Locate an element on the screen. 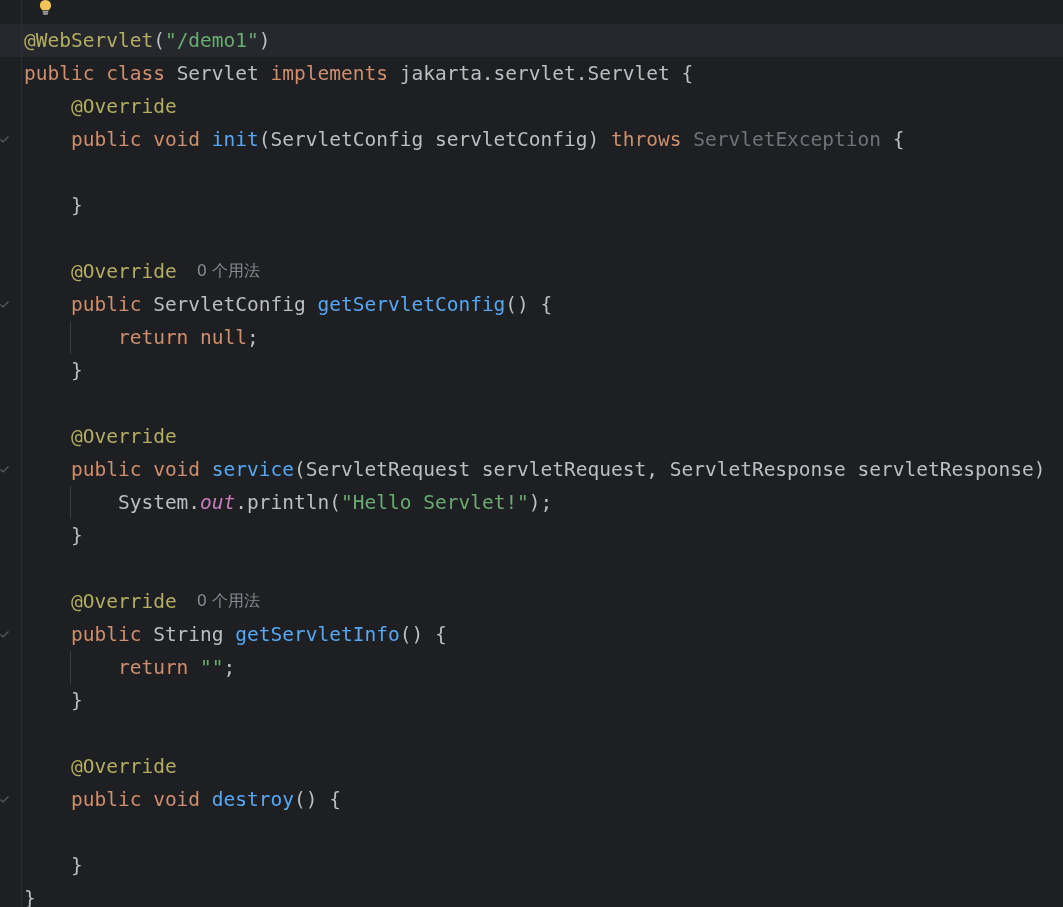 The height and width of the screenshot is (907, 1063). code-string: "/demo1" is located at coordinates (211, 40).